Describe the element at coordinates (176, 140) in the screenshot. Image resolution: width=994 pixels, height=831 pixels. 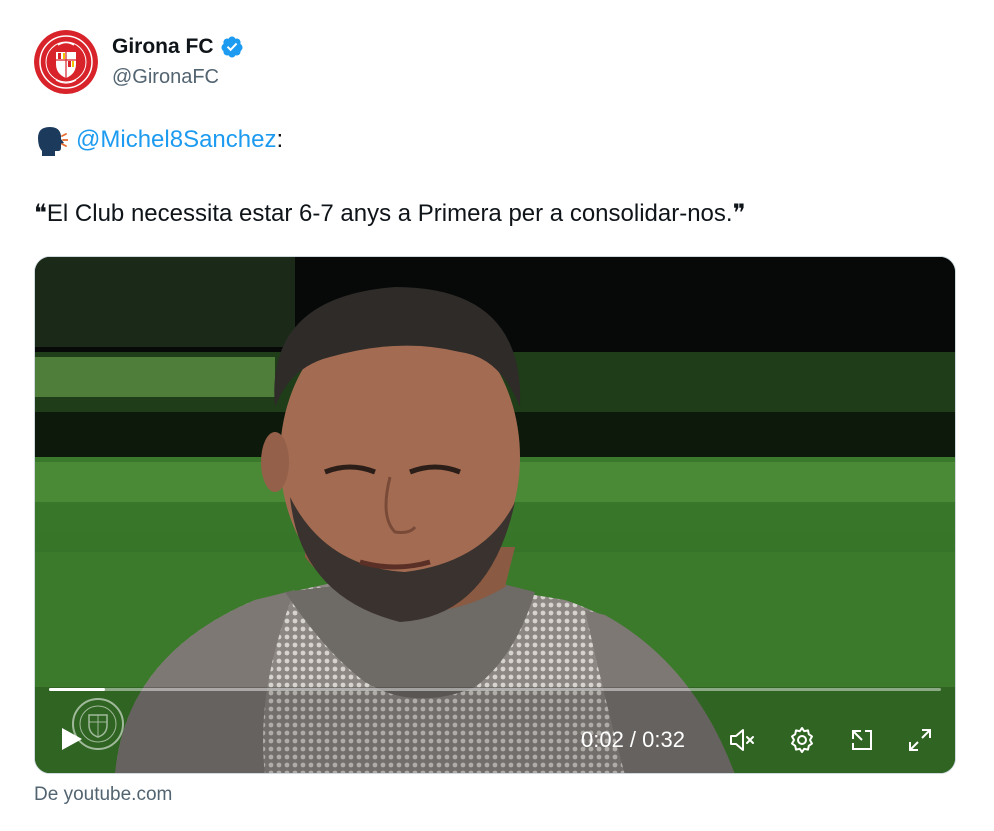
I see `mention-link: @Michel8Sanchez` at that location.